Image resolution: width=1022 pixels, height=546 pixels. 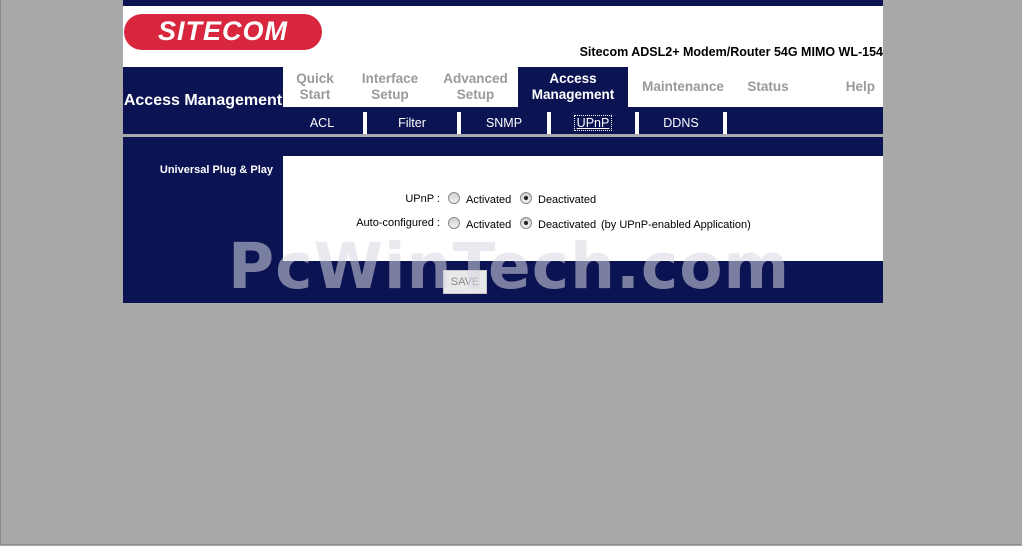 What do you see at coordinates (567, 200) in the screenshot?
I see `upnp-deactivated-label: Deactivated` at bounding box center [567, 200].